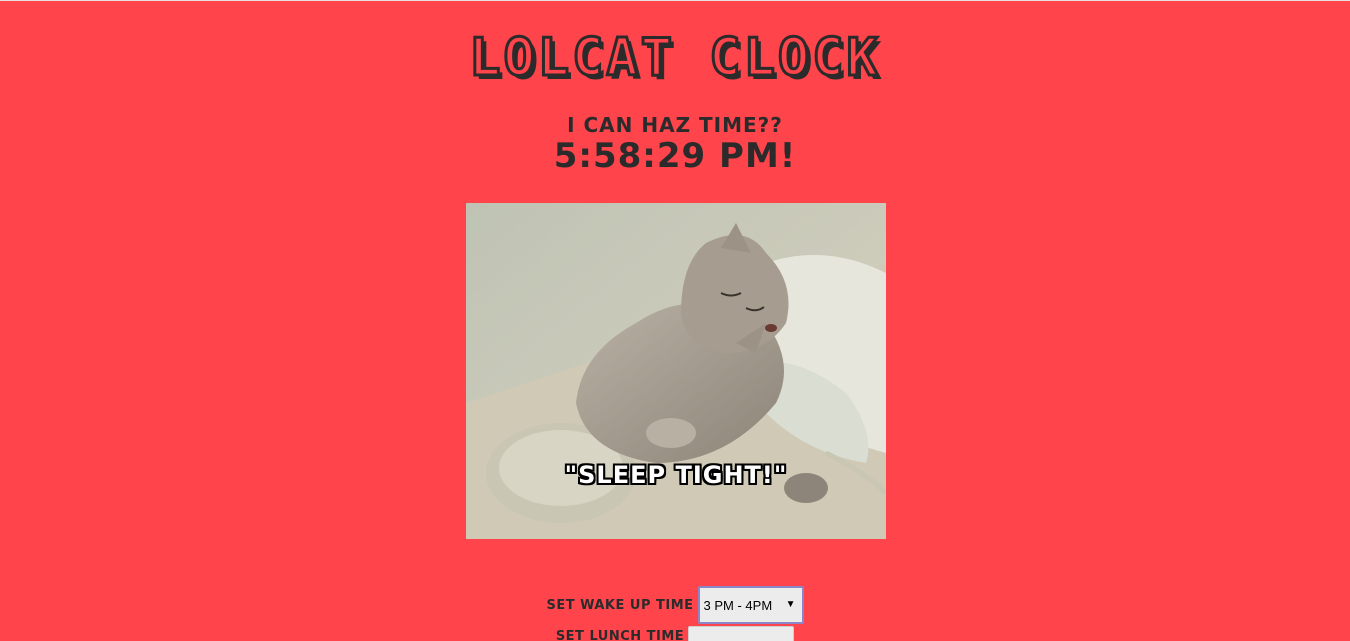 The height and width of the screenshot is (641, 1350). What do you see at coordinates (676, 475) in the screenshot?
I see `image-caption: "SLEEP TIGHT!"` at bounding box center [676, 475].